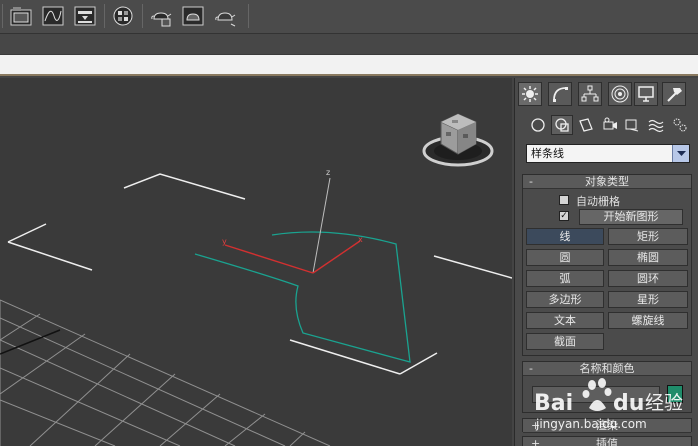 The width and height of the screenshot is (698, 446). I want to click on hierarchy-icon, so click(590, 93).